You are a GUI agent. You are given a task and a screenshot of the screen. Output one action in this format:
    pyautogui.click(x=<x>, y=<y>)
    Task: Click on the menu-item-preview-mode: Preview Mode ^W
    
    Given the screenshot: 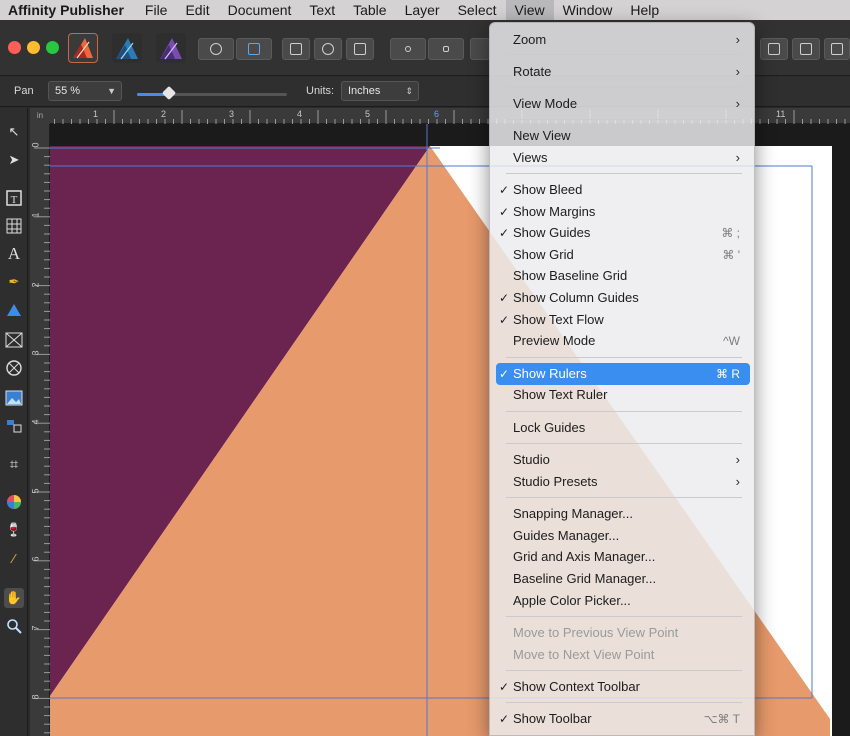 What is the action you would take?
    pyautogui.click(x=623, y=341)
    